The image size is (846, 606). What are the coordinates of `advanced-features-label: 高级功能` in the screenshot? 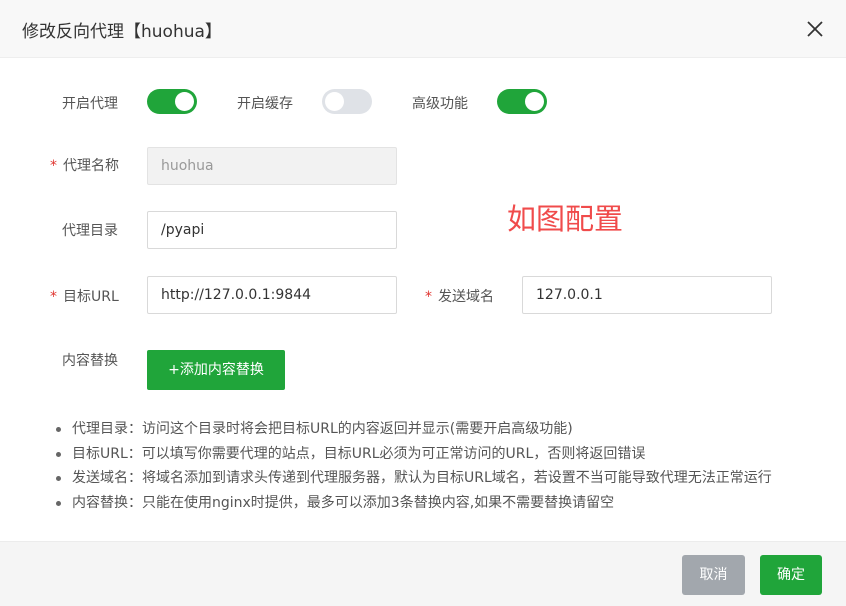 It's located at (440, 104).